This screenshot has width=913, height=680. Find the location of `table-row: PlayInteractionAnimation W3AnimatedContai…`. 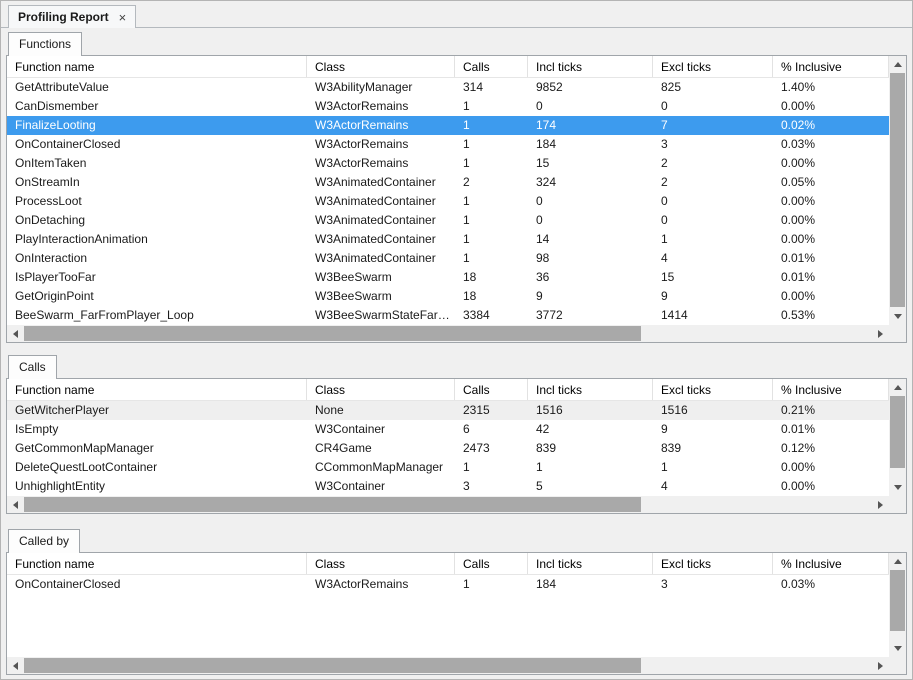

table-row: PlayInteractionAnimation W3AnimatedContai… is located at coordinates (448, 239).